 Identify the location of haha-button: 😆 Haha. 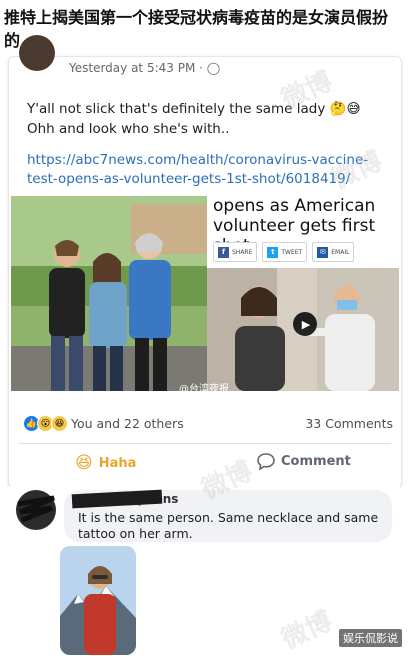
(105, 463).